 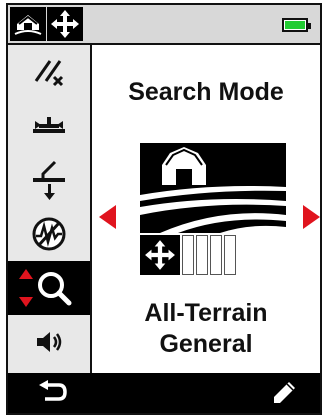 I want to click on back-button, so click(x=52, y=393).